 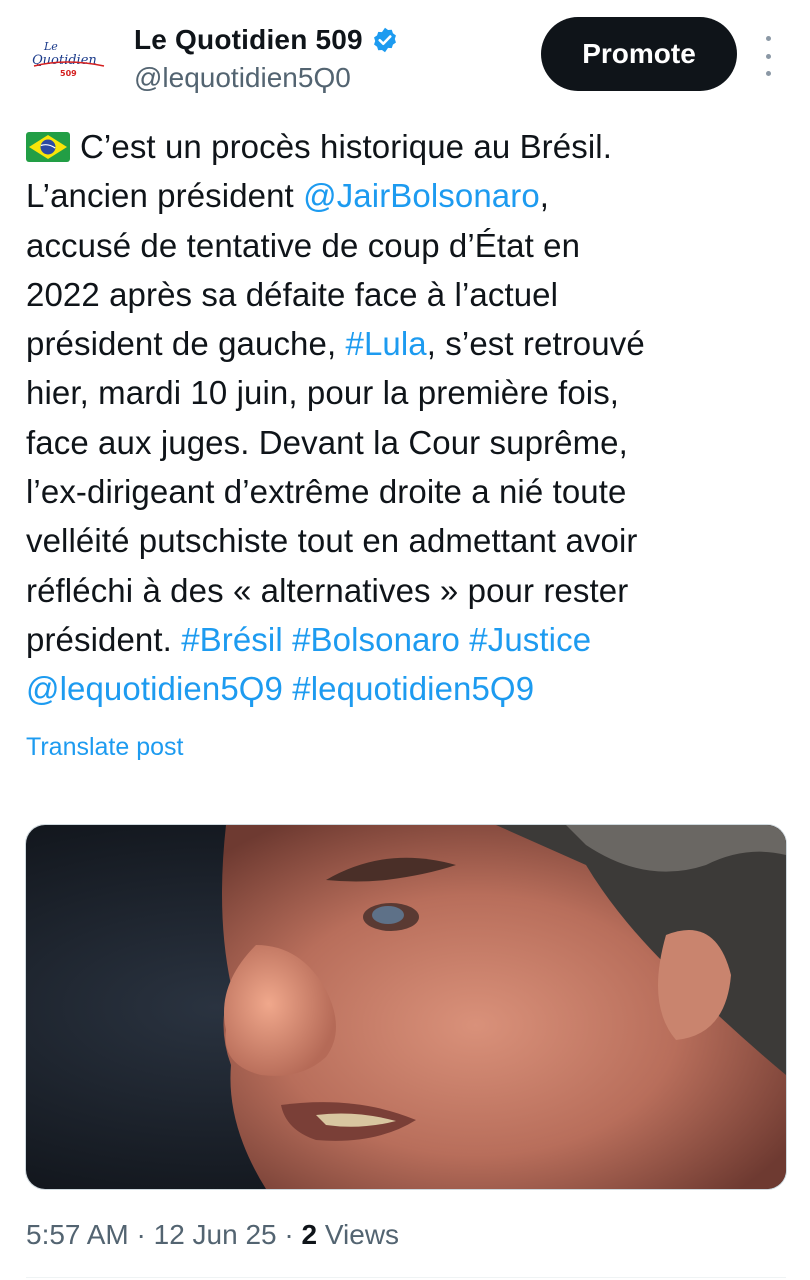 What do you see at coordinates (406, 146) in the screenshot?
I see `post-line-1: C’est un procès historique au Brésil.` at bounding box center [406, 146].